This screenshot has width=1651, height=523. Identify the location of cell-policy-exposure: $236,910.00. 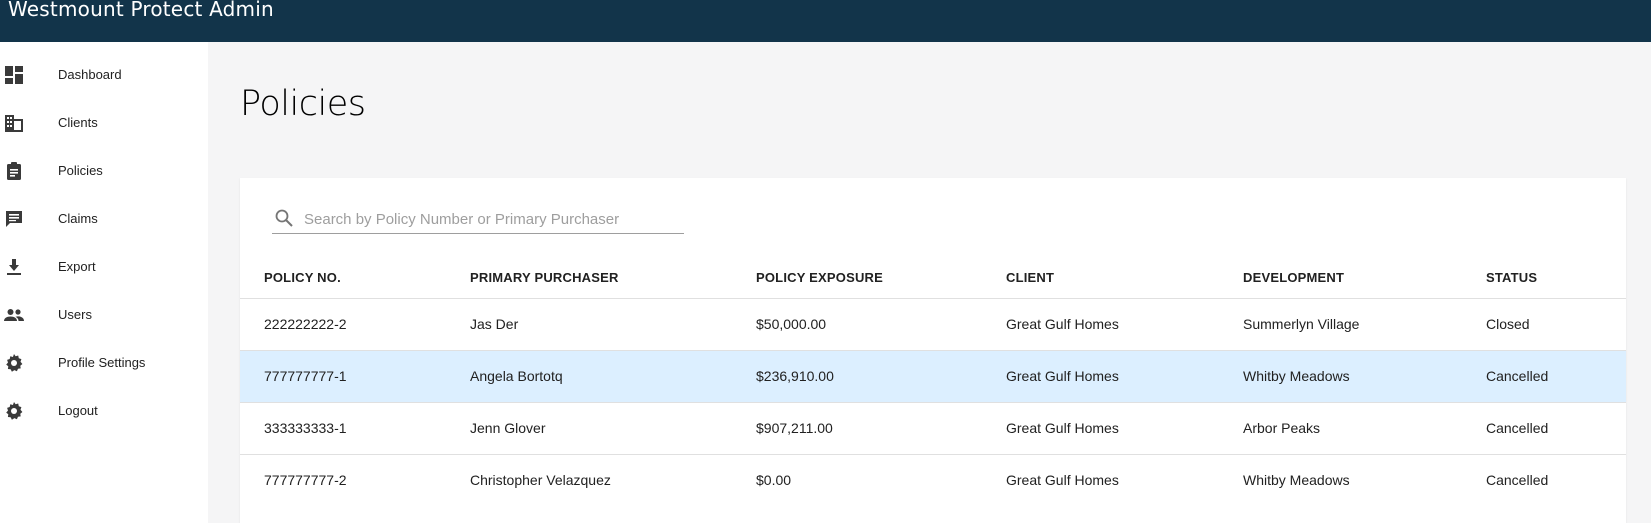
(795, 376).